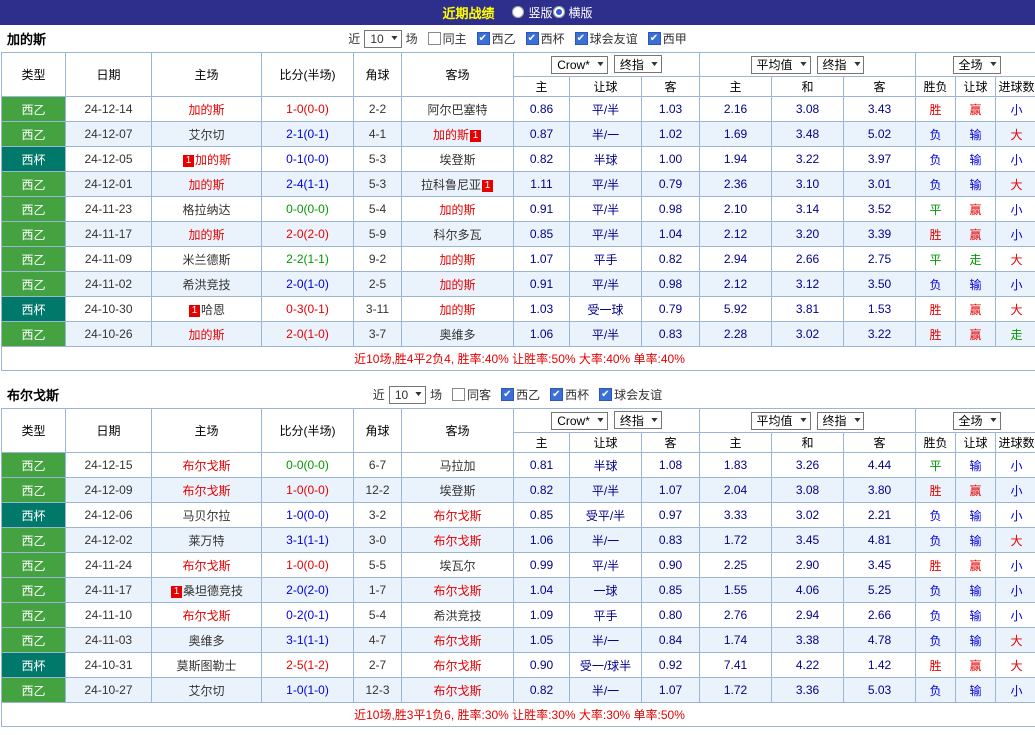 This screenshot has width=1035, height=735. Describe the element at coordinates (213, 591) in the screenshot. I see `team-link: 桑坦德竞技` at that location.